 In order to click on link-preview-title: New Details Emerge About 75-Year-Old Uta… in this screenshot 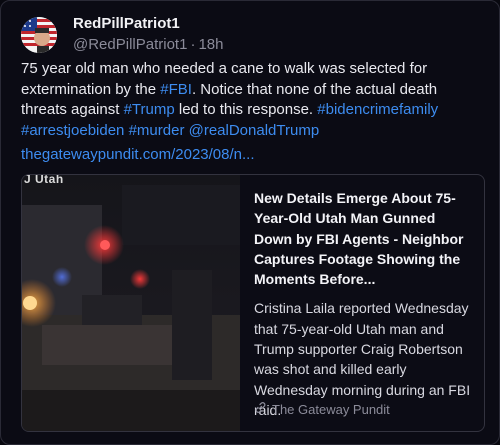, I will do `click(365, 238)`.